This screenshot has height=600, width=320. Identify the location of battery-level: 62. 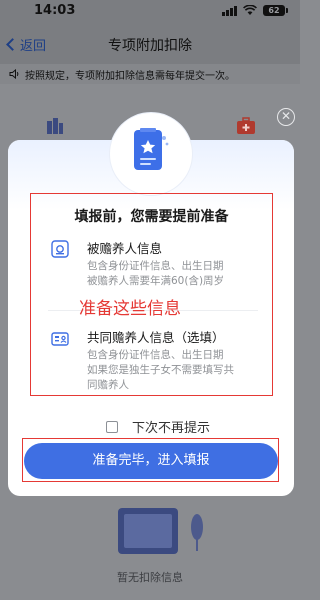
(274, 10).